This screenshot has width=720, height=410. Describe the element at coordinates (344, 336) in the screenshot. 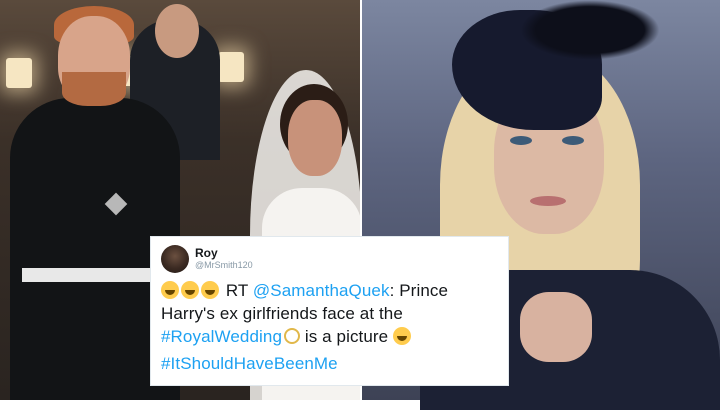

I see `tweet-text-part: is a picture` at that location.